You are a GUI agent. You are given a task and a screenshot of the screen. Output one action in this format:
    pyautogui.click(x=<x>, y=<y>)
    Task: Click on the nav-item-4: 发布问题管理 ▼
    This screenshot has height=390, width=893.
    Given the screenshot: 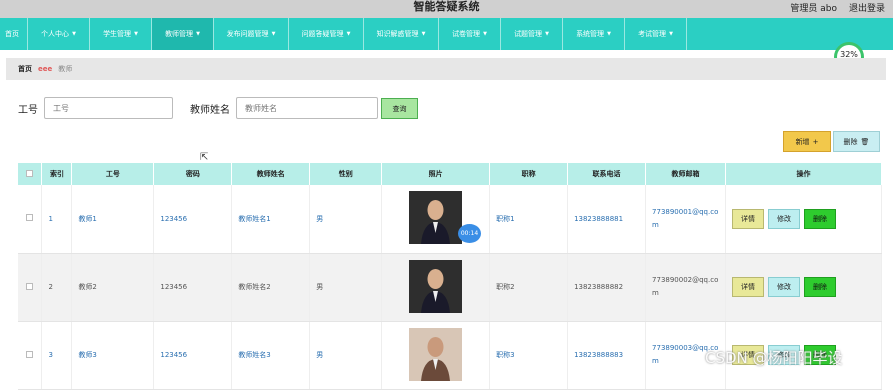 What is the action you would take?
    pyautogui.click(x=251, y=34)
    